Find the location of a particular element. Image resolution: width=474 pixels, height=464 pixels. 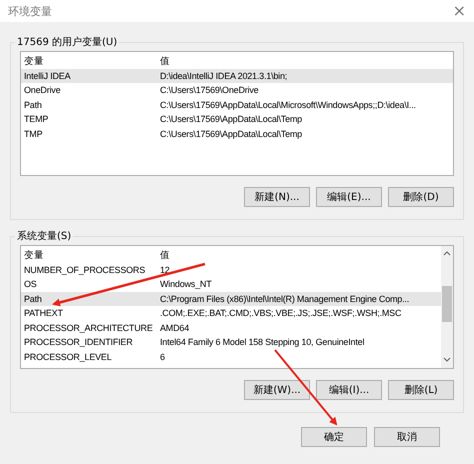

group-label: 系统变量(S) is located at coordinates (44, 236).